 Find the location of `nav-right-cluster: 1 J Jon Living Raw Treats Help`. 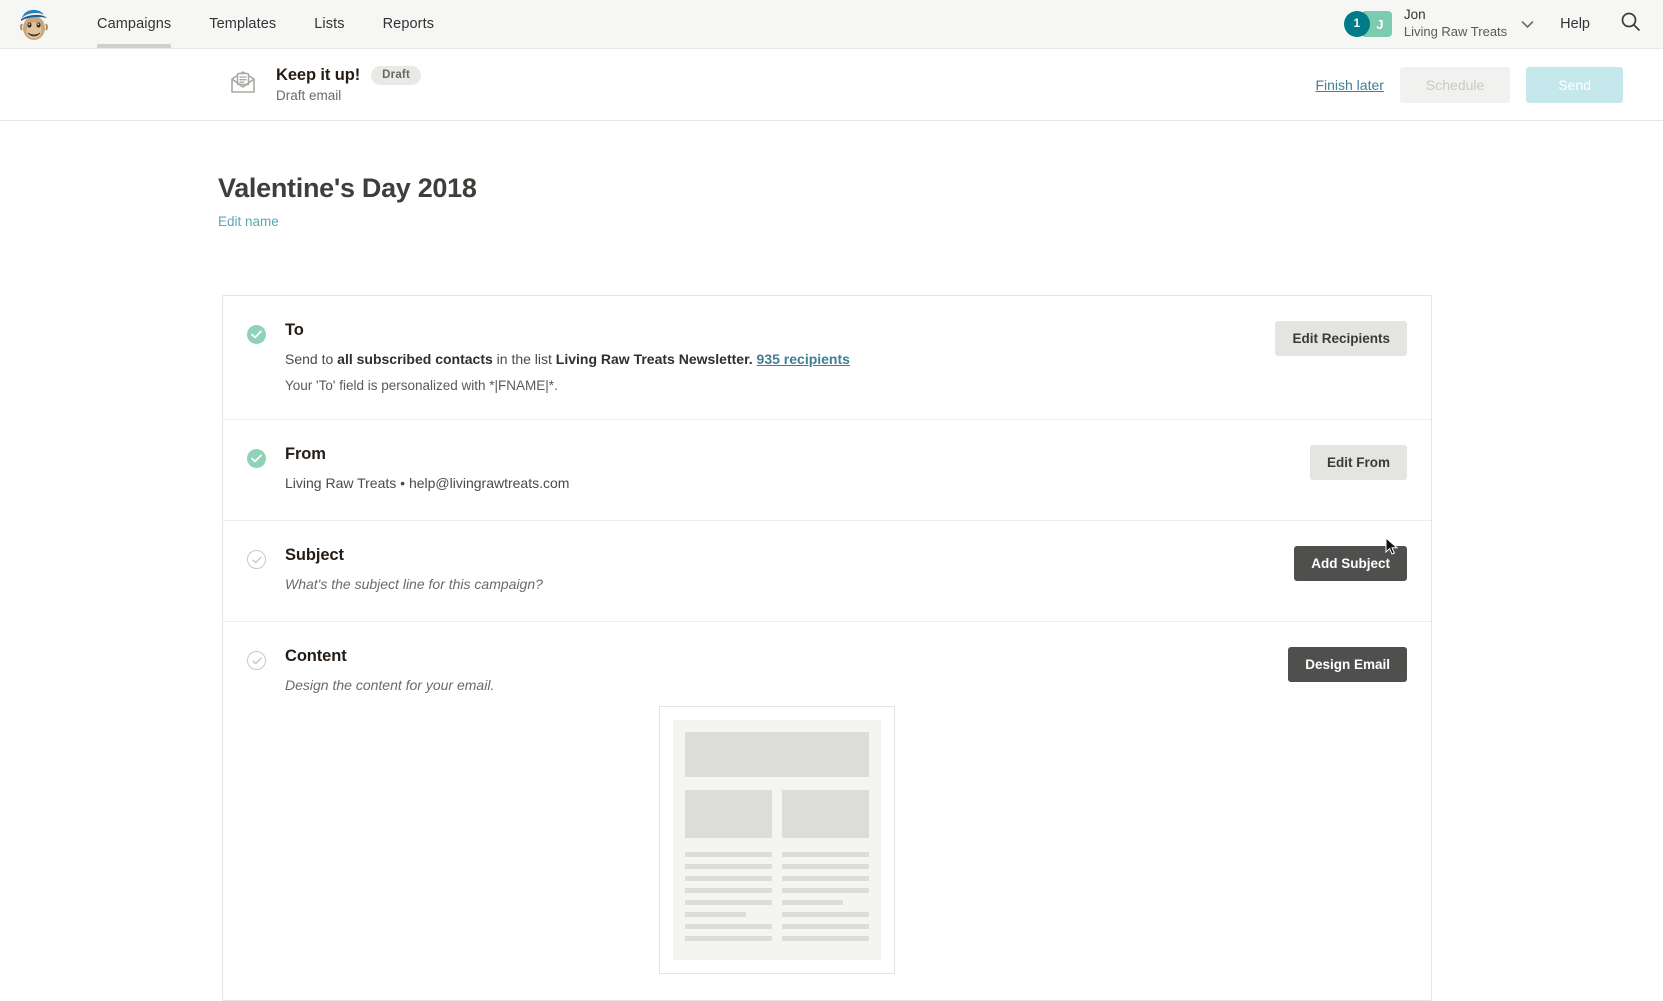

nav-right-cluster: 1 J Jon Living Raw Treats Help is located at coordinates (1503, 24).